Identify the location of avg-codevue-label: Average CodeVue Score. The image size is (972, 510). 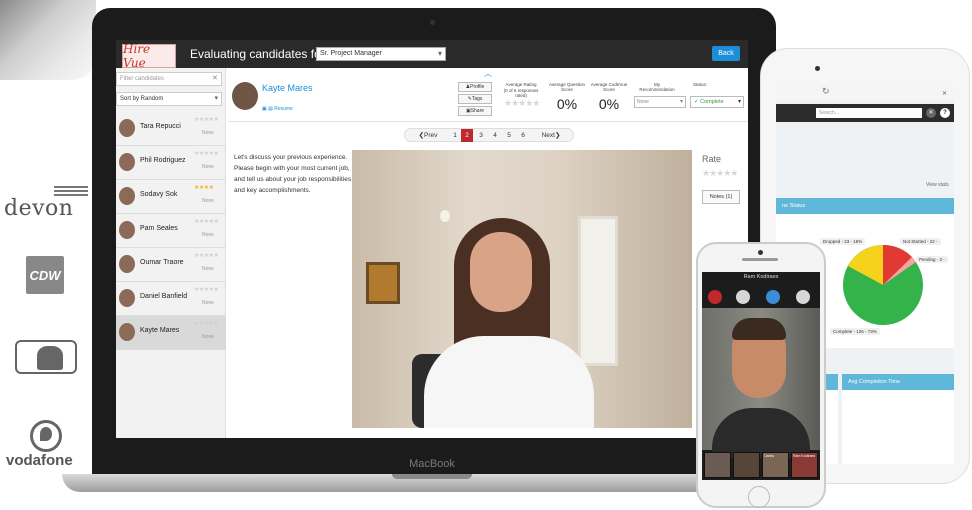
(609, 87).